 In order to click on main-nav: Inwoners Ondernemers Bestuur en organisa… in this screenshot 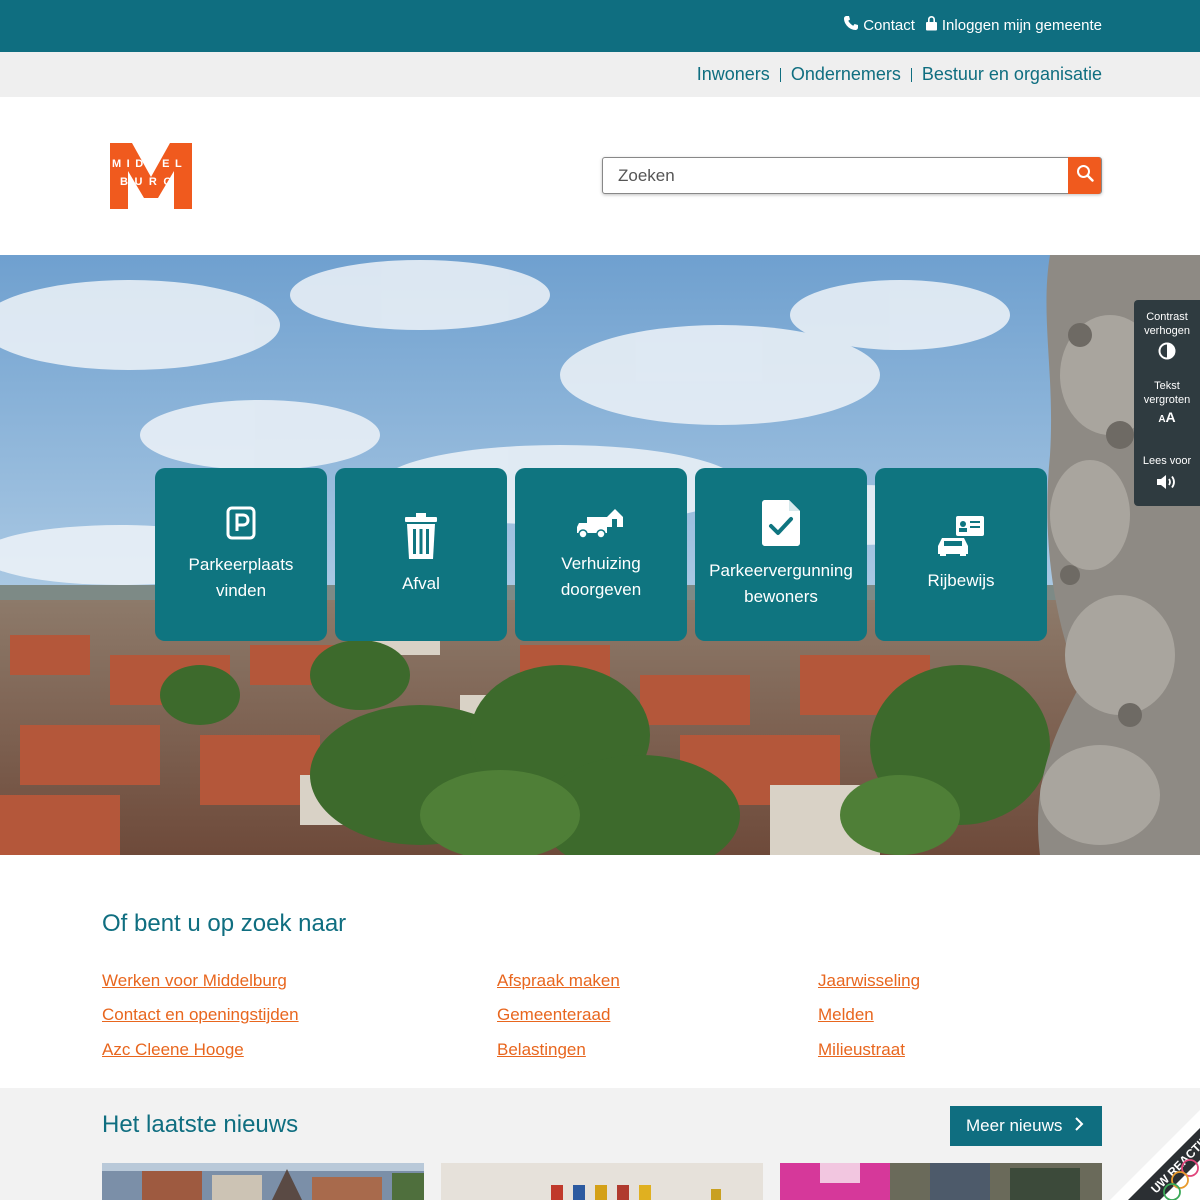, I will do `click(600, 74)`.